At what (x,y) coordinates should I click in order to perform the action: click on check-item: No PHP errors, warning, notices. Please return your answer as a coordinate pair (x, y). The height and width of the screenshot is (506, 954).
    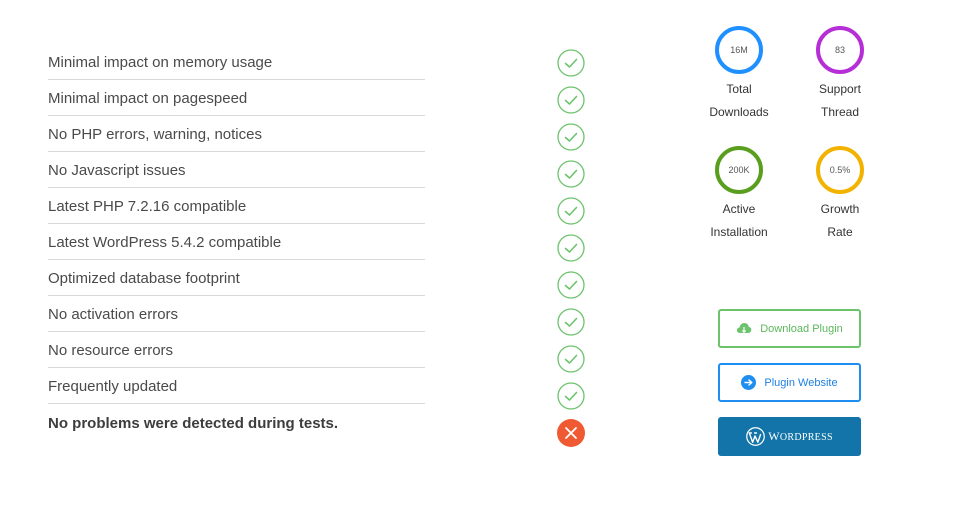
    Looking at the image, I should click on (236, 134).